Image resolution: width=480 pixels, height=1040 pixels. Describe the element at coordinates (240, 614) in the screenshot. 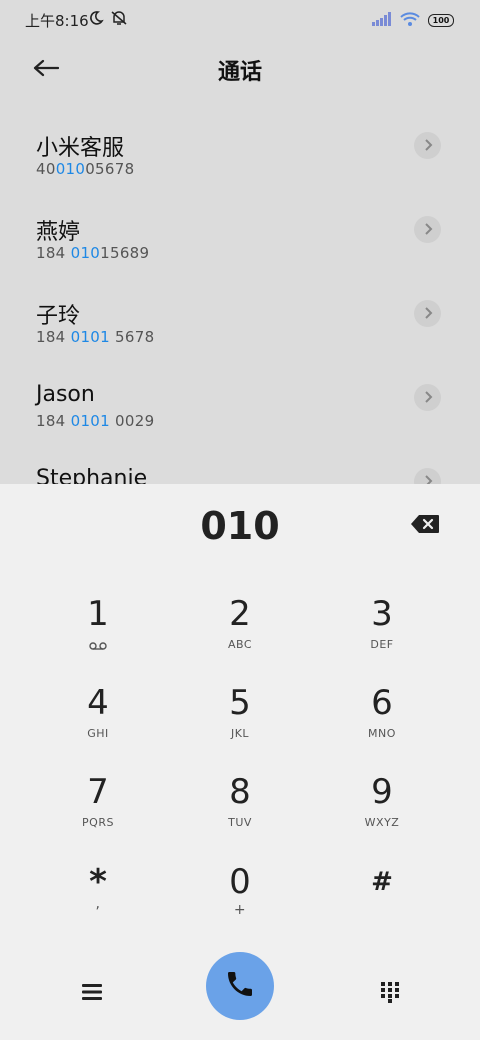

I see `key-digit: 2` at that location.